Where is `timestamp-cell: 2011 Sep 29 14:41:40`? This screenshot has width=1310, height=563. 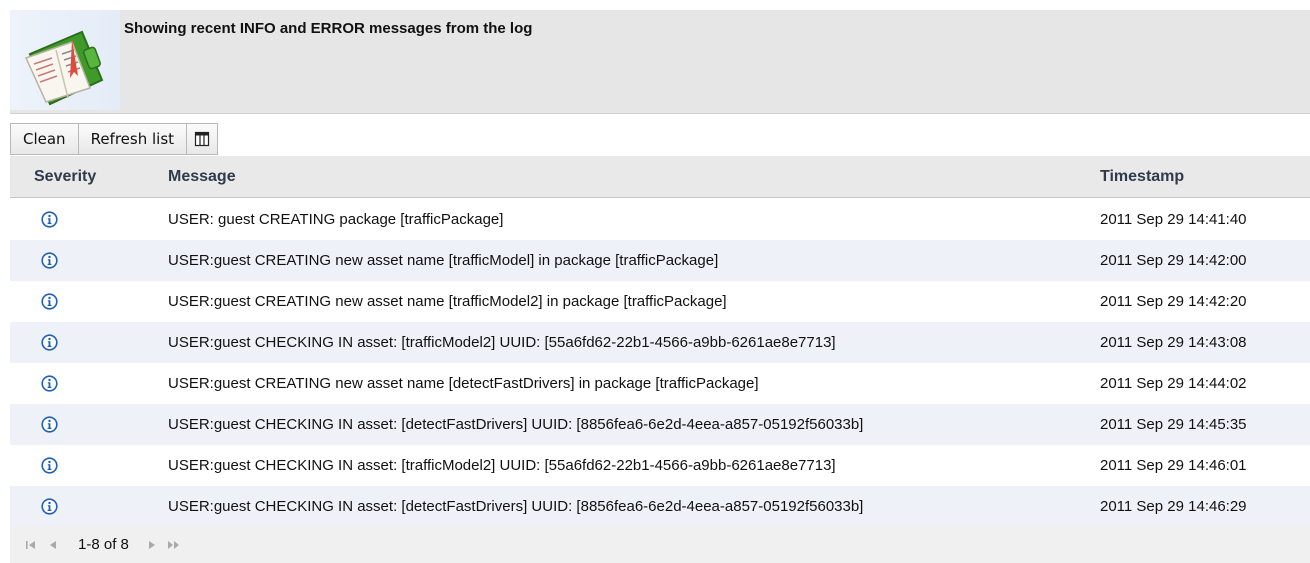
timestamp-cell: 2011 Sep 29 14:41:40 is located at coordinates (1173, 219).